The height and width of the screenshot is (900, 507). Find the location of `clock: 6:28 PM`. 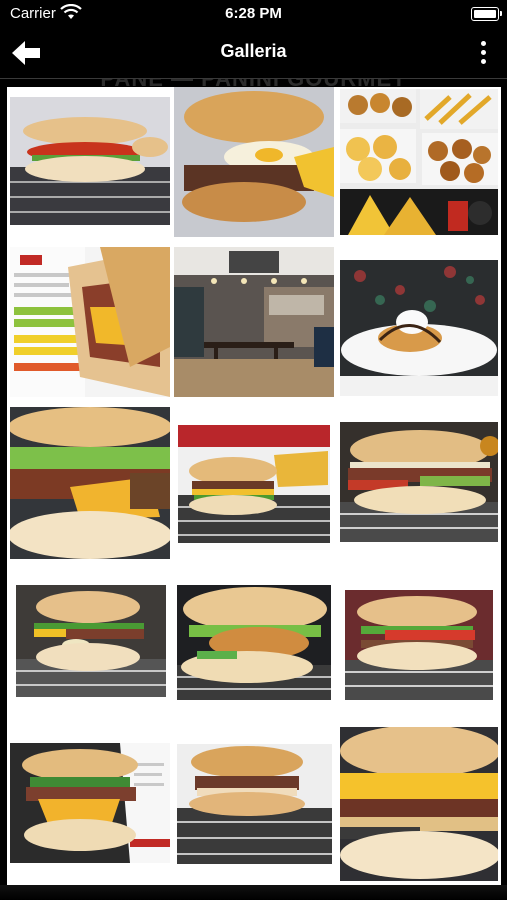

clock: 6:28 PM is located at coordinates (253, 13).